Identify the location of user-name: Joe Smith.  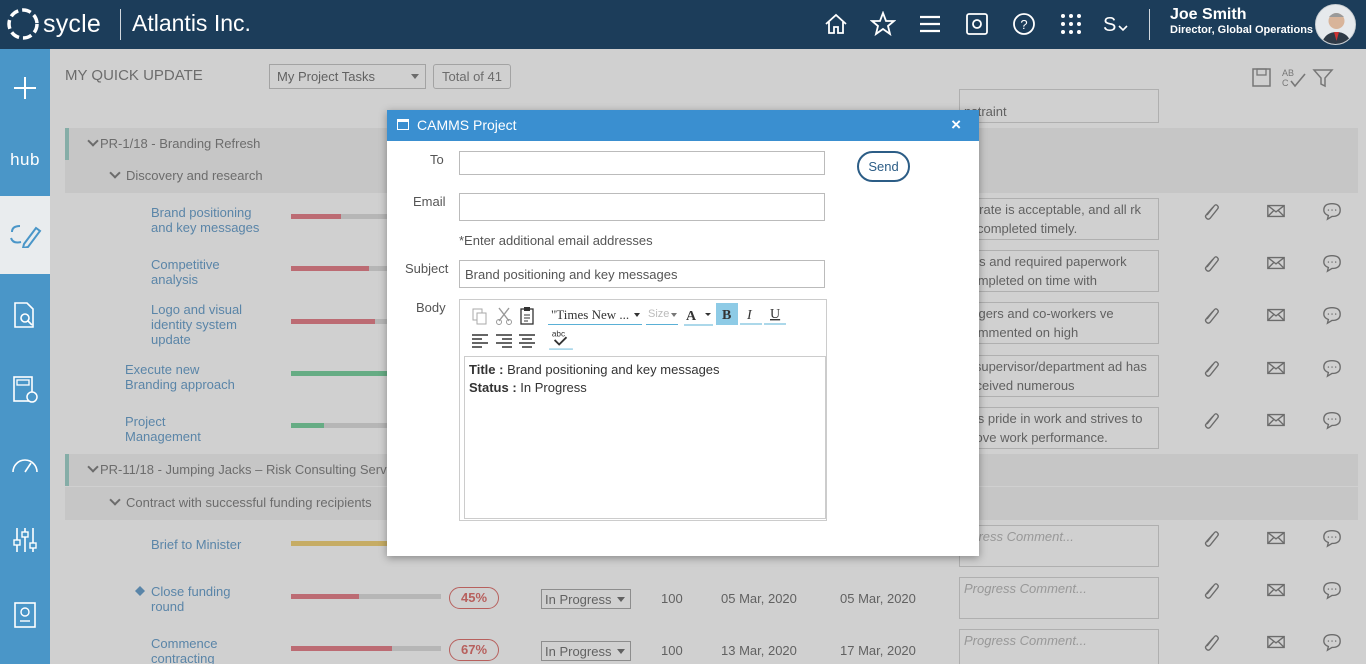
(1208, 15).